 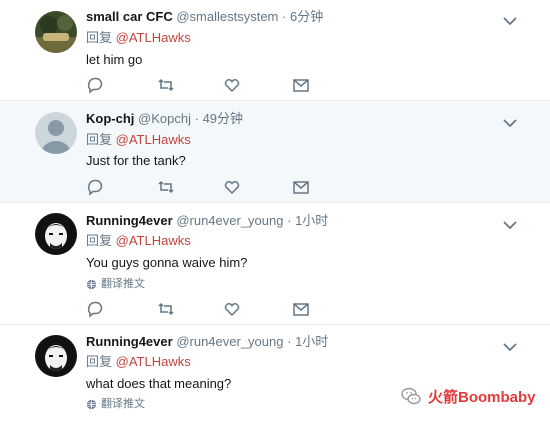 I want to click on tweet-text: You guys gonna waive him?, so click(x=167, y=262).